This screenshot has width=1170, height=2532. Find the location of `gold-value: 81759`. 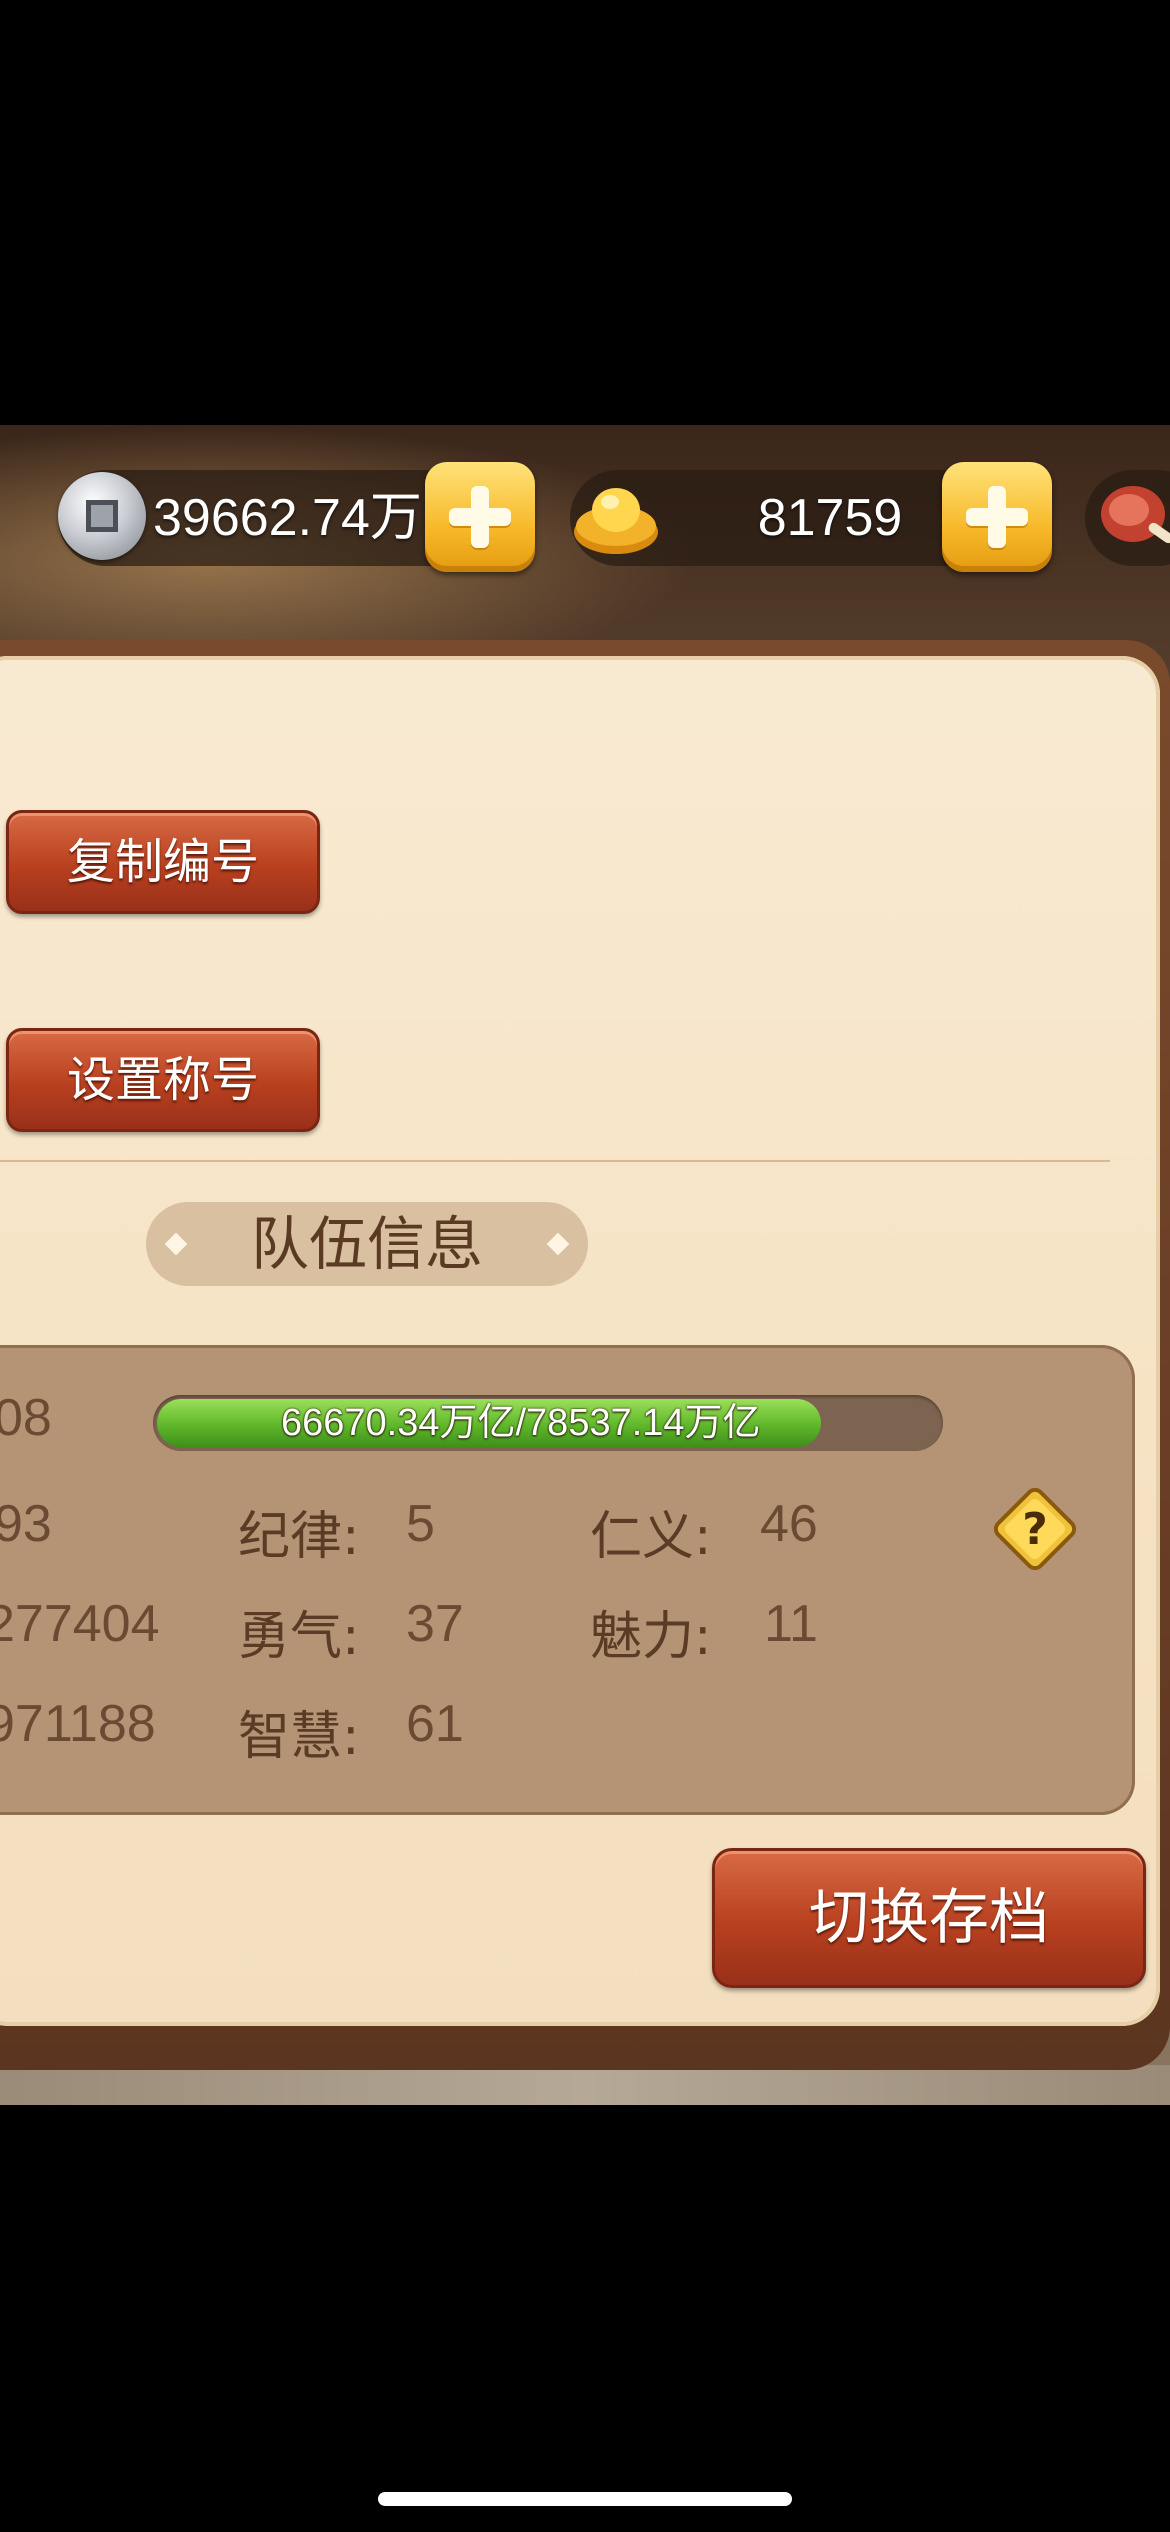

gold-value: 81759 is located at coordinates (830, 518).